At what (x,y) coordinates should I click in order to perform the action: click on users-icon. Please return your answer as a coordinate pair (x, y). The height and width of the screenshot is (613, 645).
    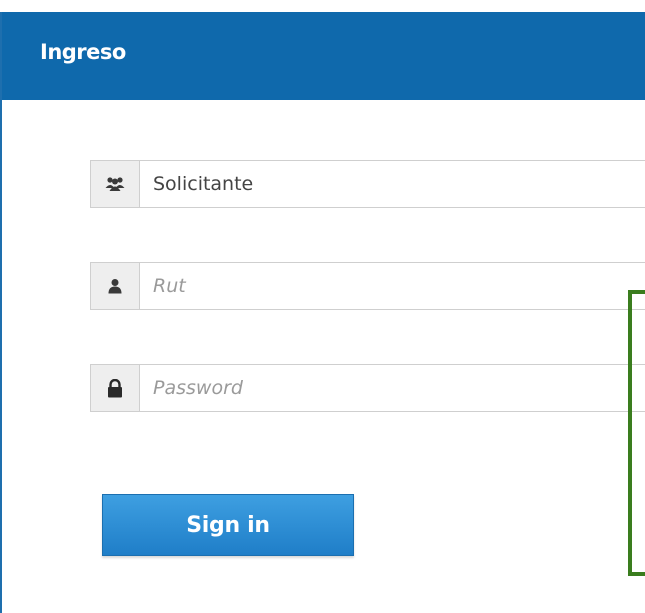
    Looking at the image, I should click on (115, 184).